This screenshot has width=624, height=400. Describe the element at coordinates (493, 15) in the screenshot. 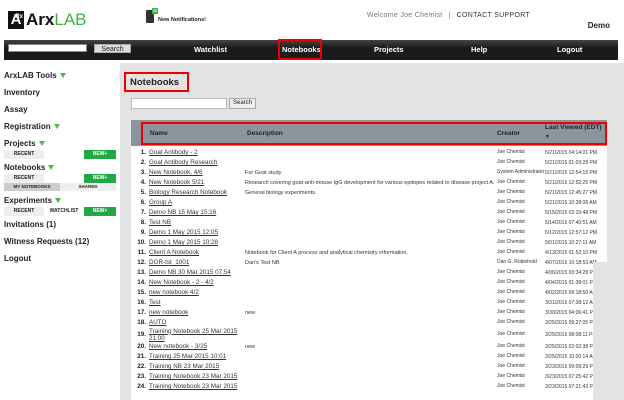

I see `contact-support-link: CONTACT SUPPORT` at that location.